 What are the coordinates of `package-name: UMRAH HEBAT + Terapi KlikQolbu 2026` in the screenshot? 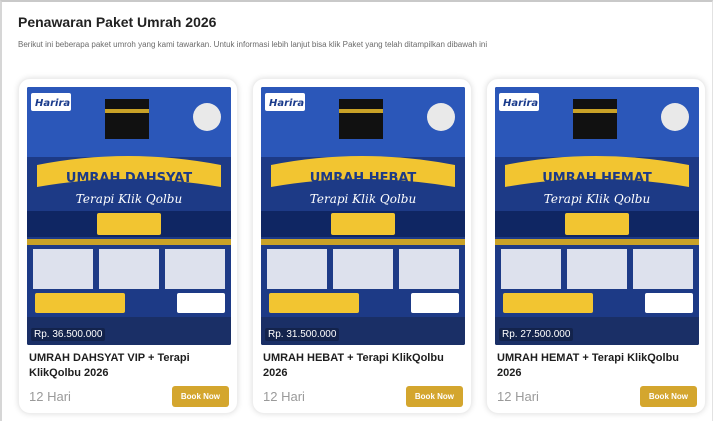 It's located at (363, 366).